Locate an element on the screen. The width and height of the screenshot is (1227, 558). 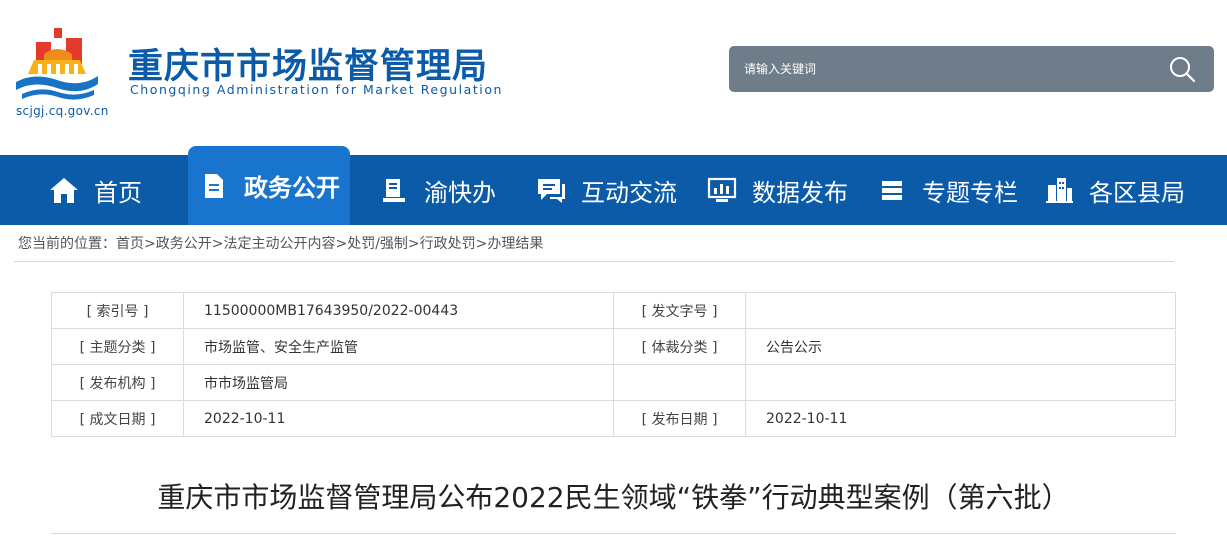
breadcrumb-item-penalty: 处罚/强制 is located at coordinates (377, 244).